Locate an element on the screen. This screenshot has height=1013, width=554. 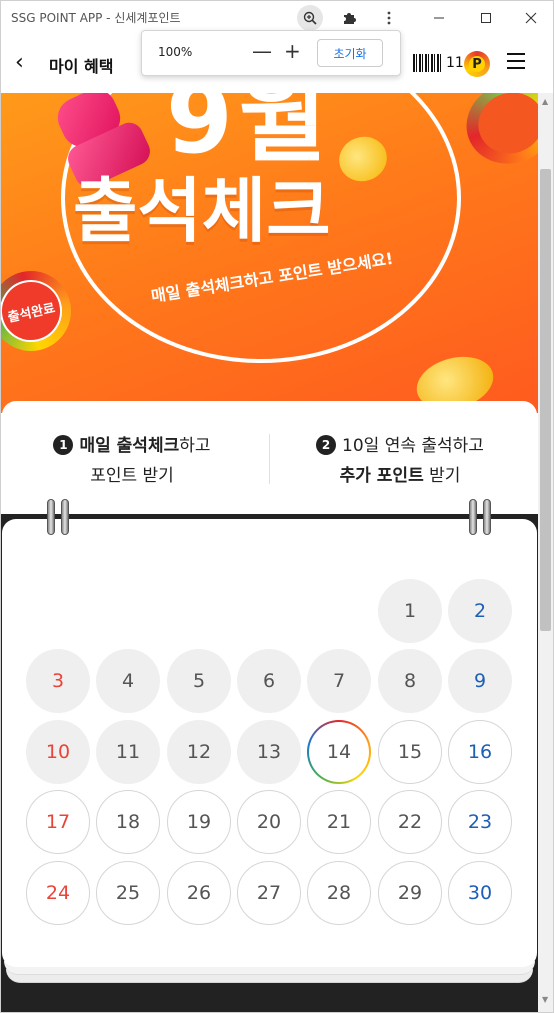
hamburger-menu-icon is located at coordinates (516, 61).